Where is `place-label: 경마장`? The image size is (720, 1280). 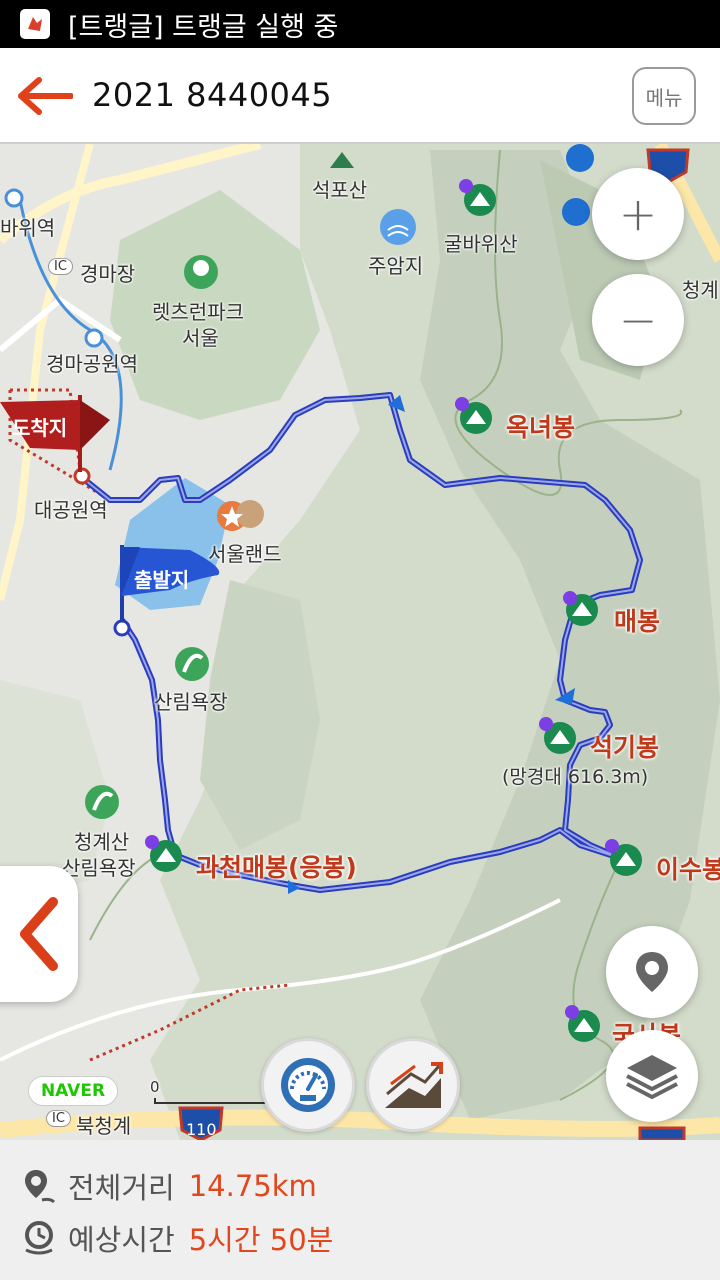
place-label: 경마장 is located at coordinates (108, 274).